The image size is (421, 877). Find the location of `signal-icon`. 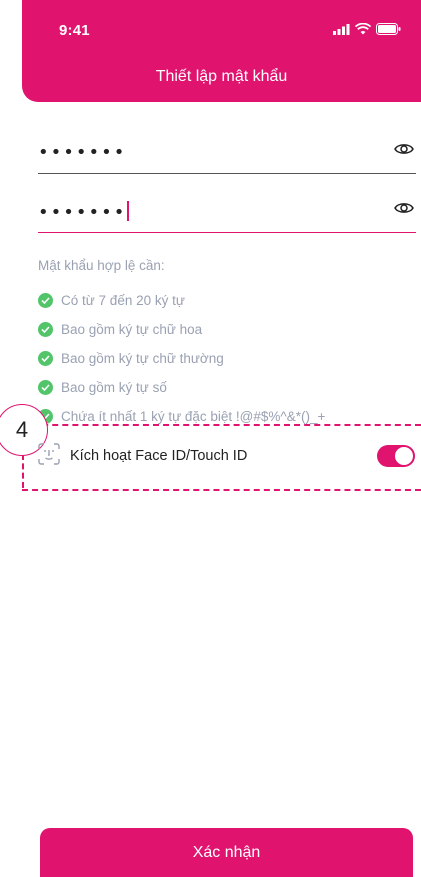

signal-icon is located at coordinates (341, 31).